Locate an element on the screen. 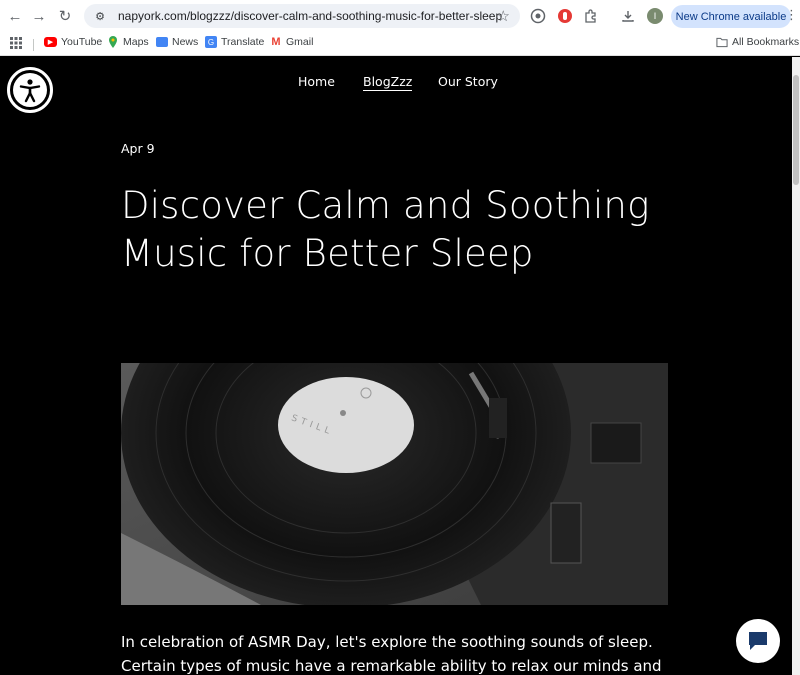  bookmark-label: Maps is located at coordinates (136, 42).